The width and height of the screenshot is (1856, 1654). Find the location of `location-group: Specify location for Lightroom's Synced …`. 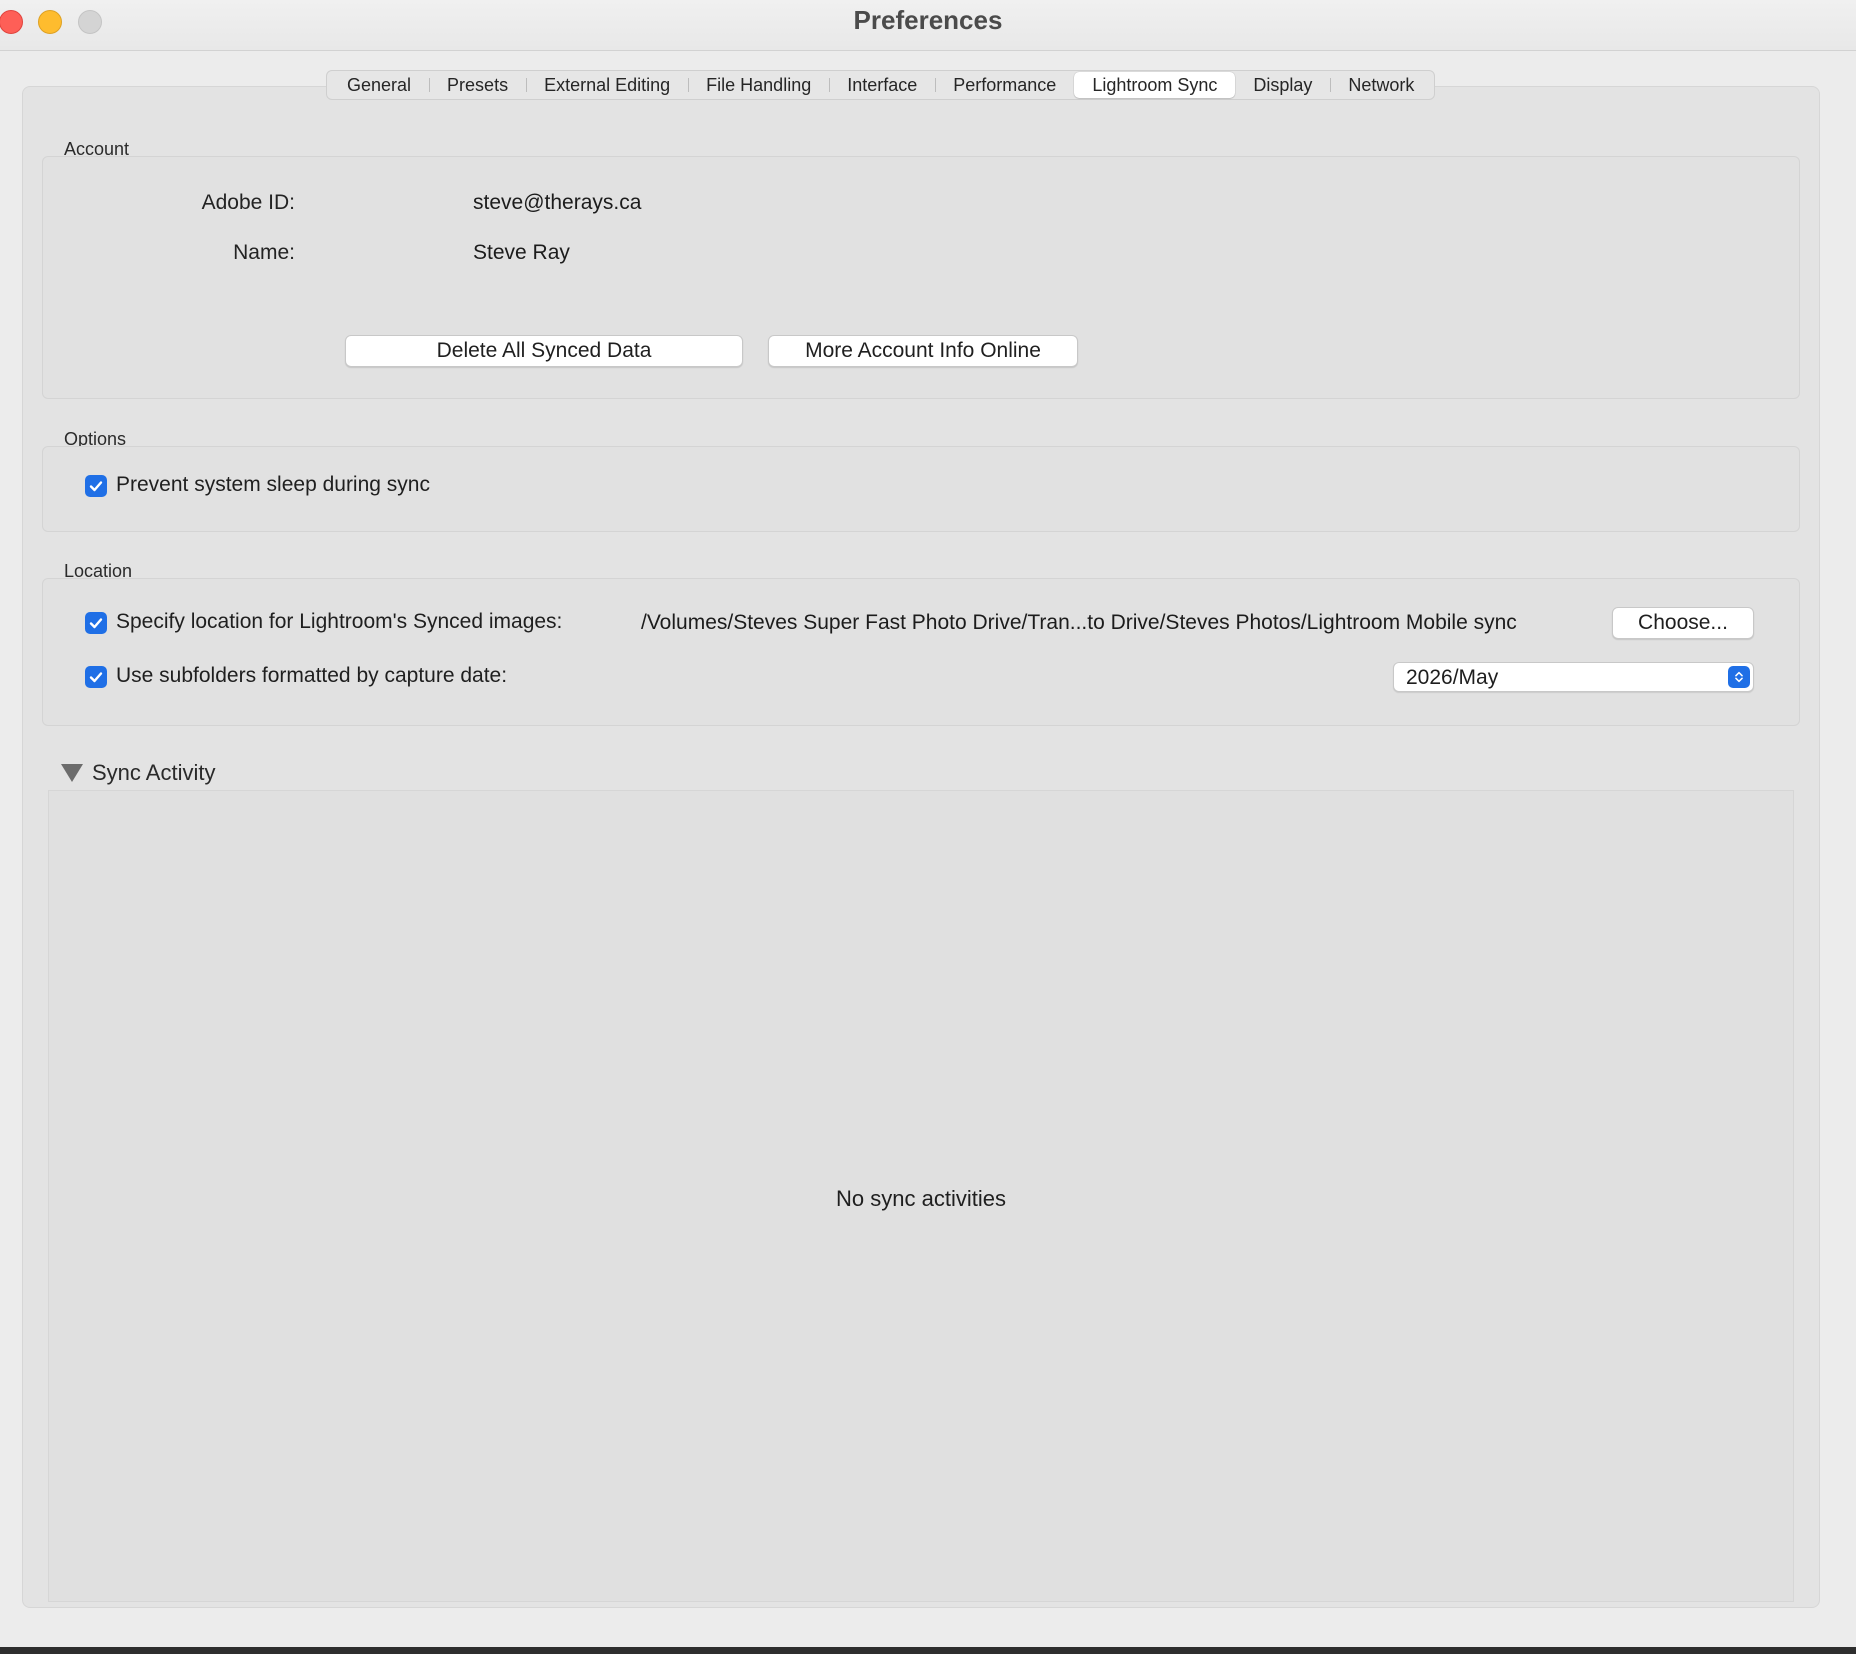

location-group: Specify location for Lightroom's Synced … is located at coordinates (921, 652).